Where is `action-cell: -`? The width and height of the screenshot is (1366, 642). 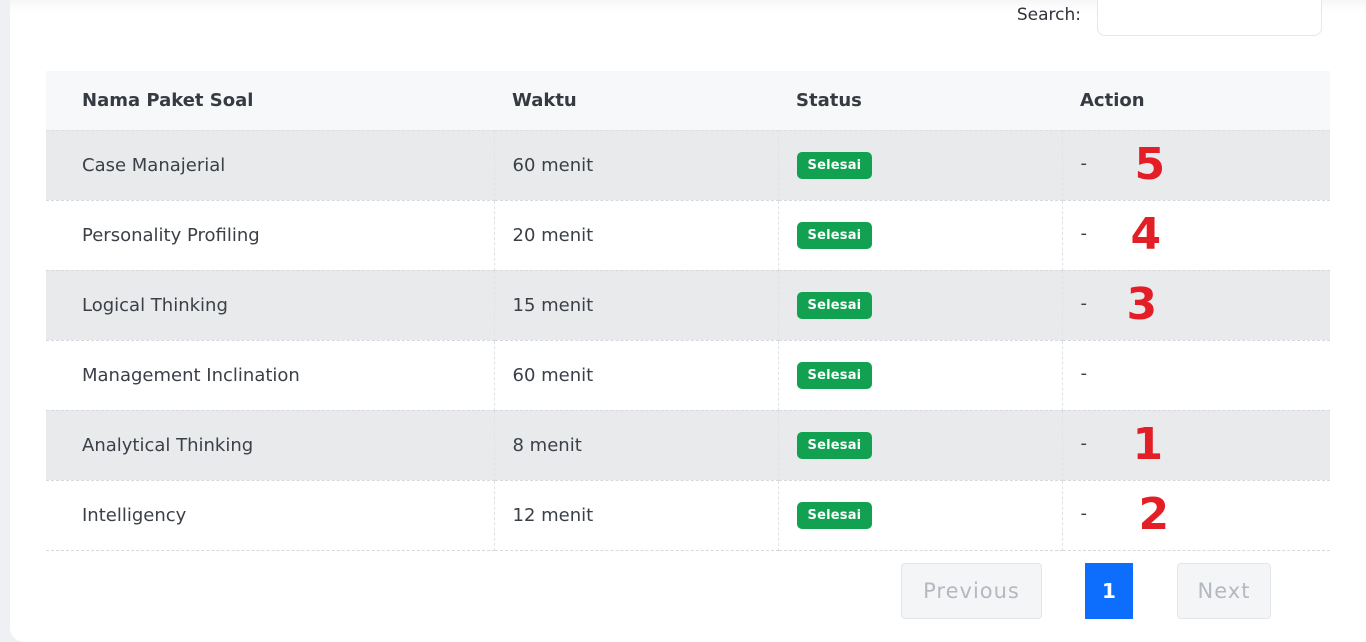 action-cell: - is located at coordinates (1196, 375).